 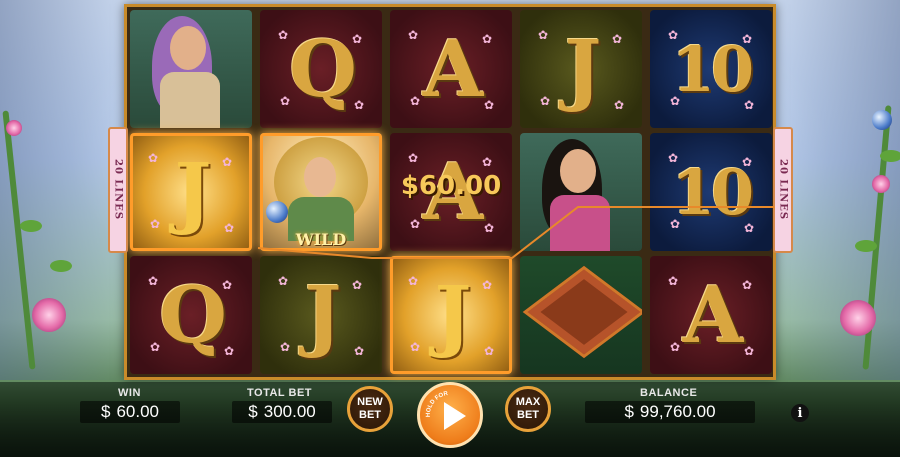 I want to click on total-bet-display: $ 300.00, so click(x=282, y=412).